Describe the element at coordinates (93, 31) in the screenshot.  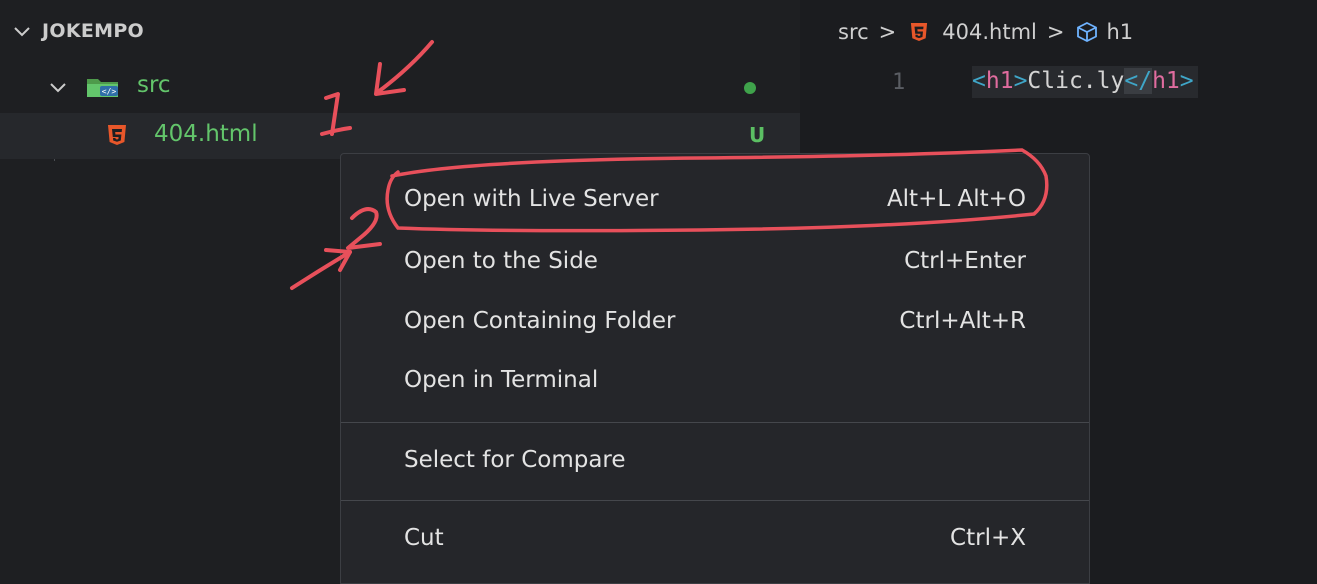
I see `explorer-root-title: JOKEMPO` at that location.